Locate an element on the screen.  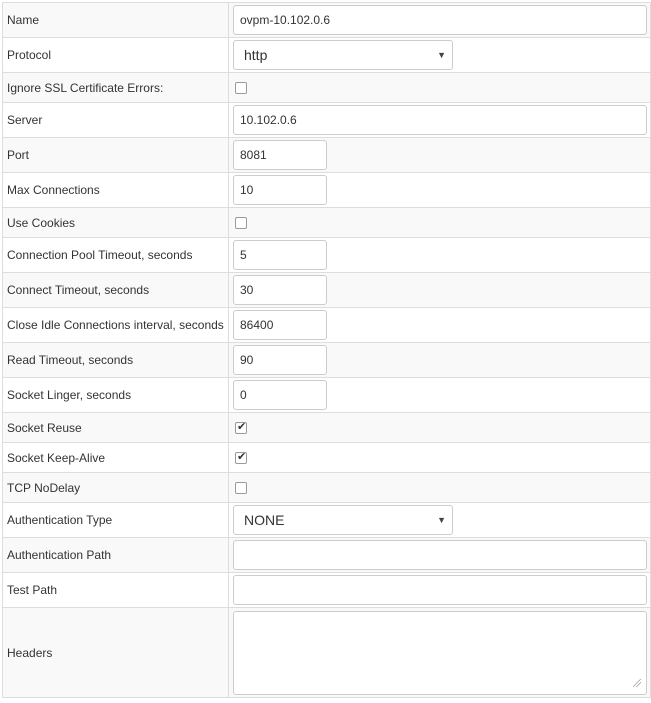
row-socket-reuse: Socket Reuse ✔ is located at coordinates (326, 427).